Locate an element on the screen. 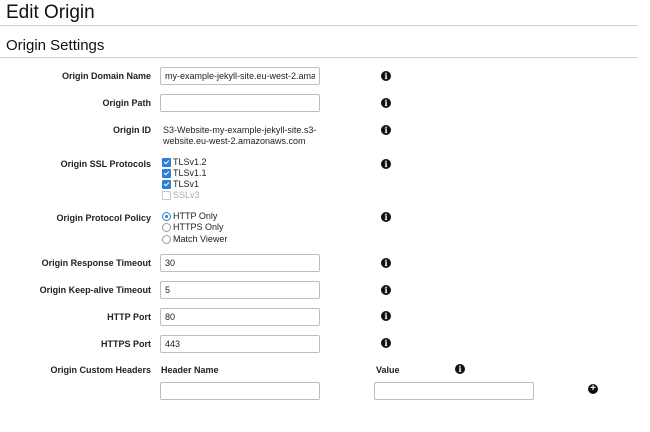  sslv3-checkbox is located at coordinates (166, 195).